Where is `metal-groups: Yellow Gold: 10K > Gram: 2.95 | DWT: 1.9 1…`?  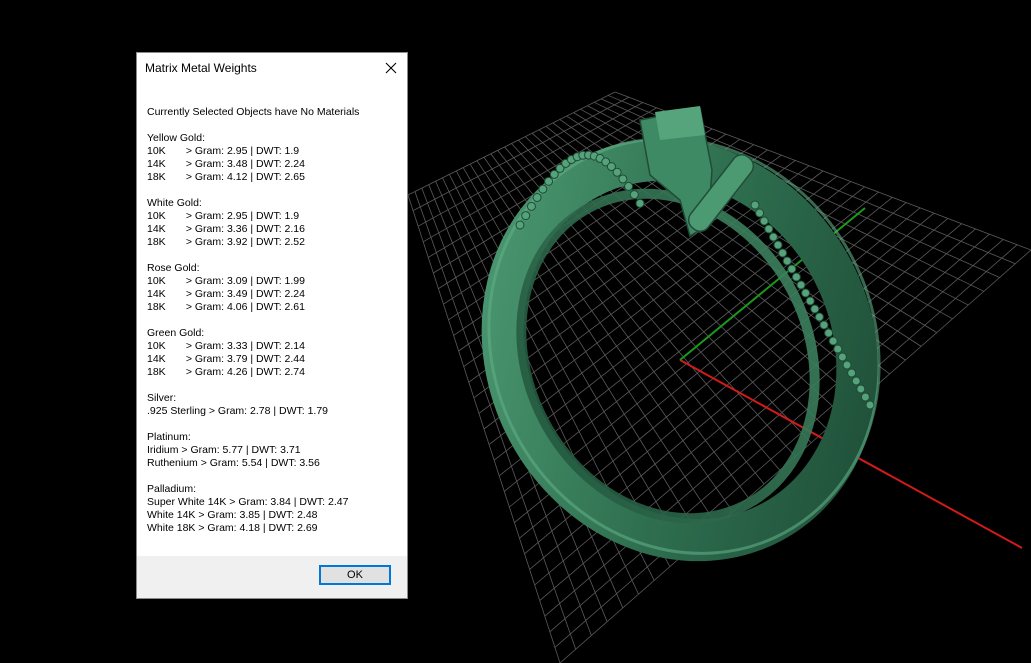 metal-groups: Yellow Gold: 10K > Gram: 2.95 | DWT: 1.9 1… is located at coordinates (273, 333).